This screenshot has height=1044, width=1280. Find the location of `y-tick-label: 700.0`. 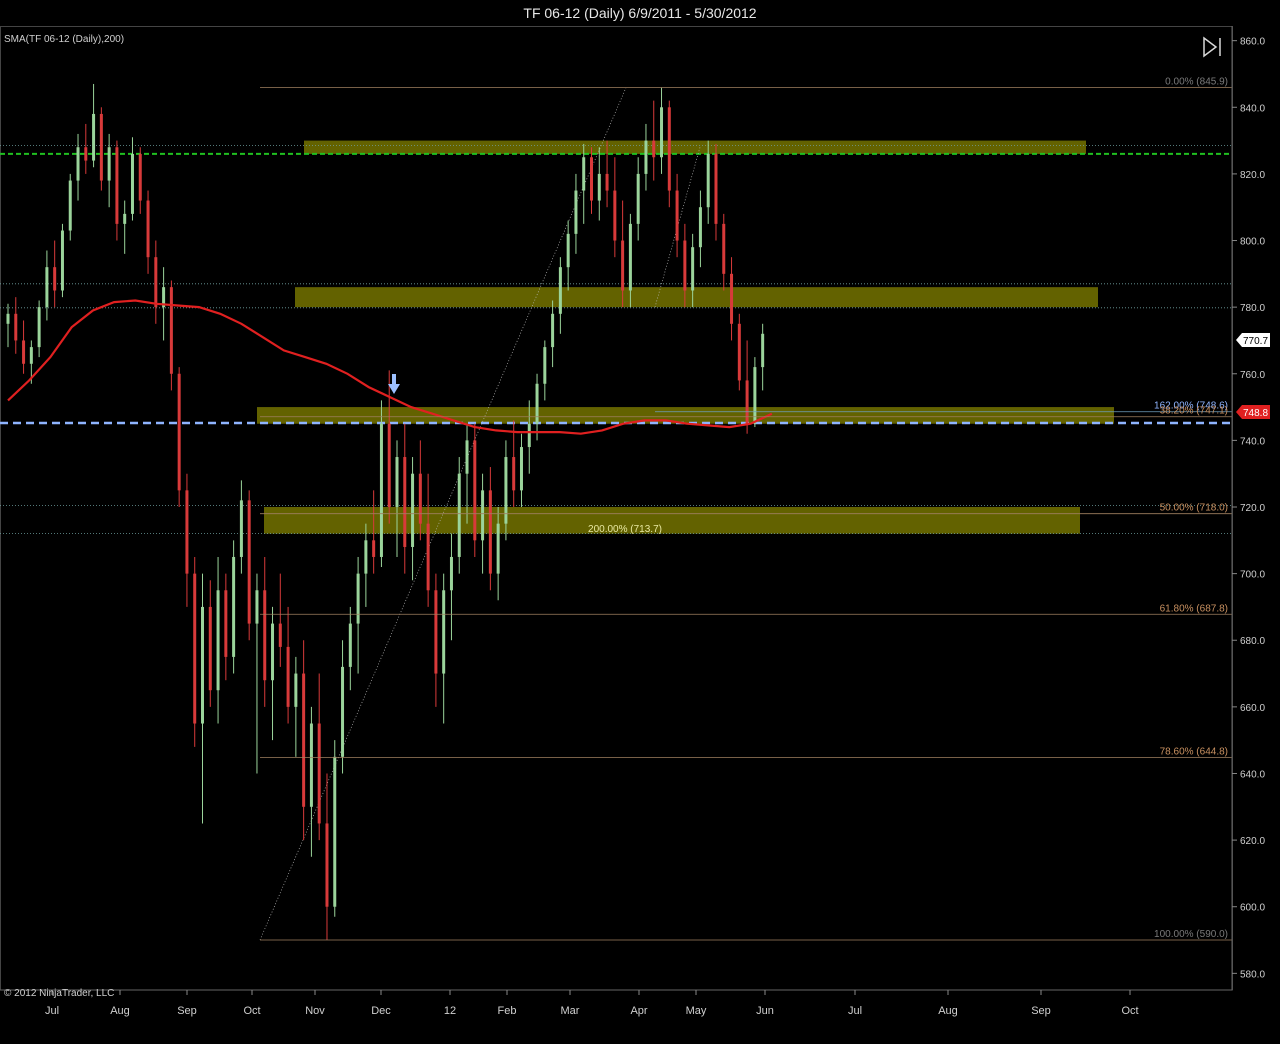

y-tick-label: 700.0 is located at coordinates (1252, 575).